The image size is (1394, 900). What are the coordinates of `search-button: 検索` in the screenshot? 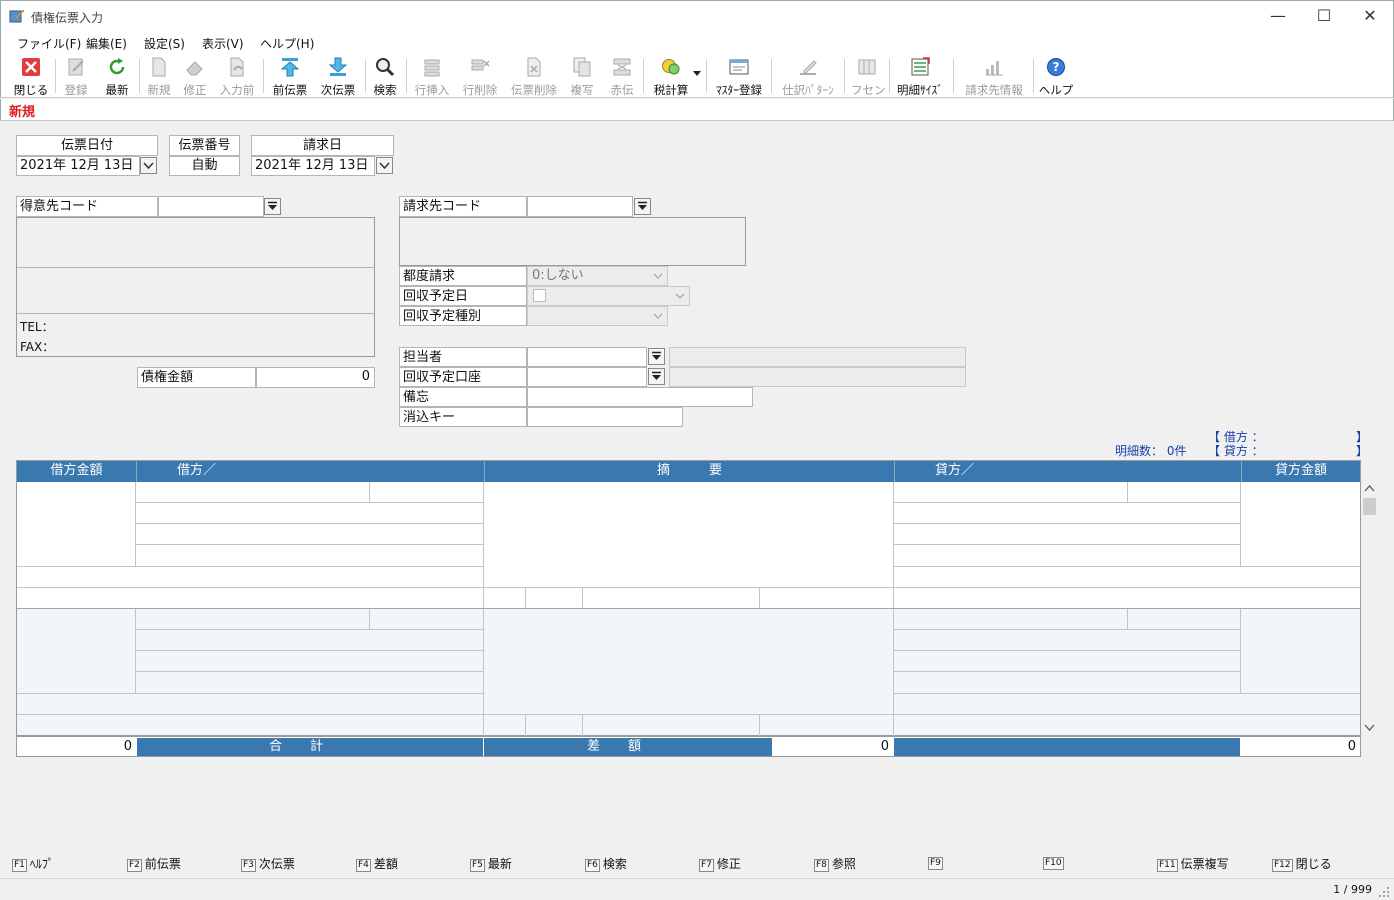 It's located at (385, 77).